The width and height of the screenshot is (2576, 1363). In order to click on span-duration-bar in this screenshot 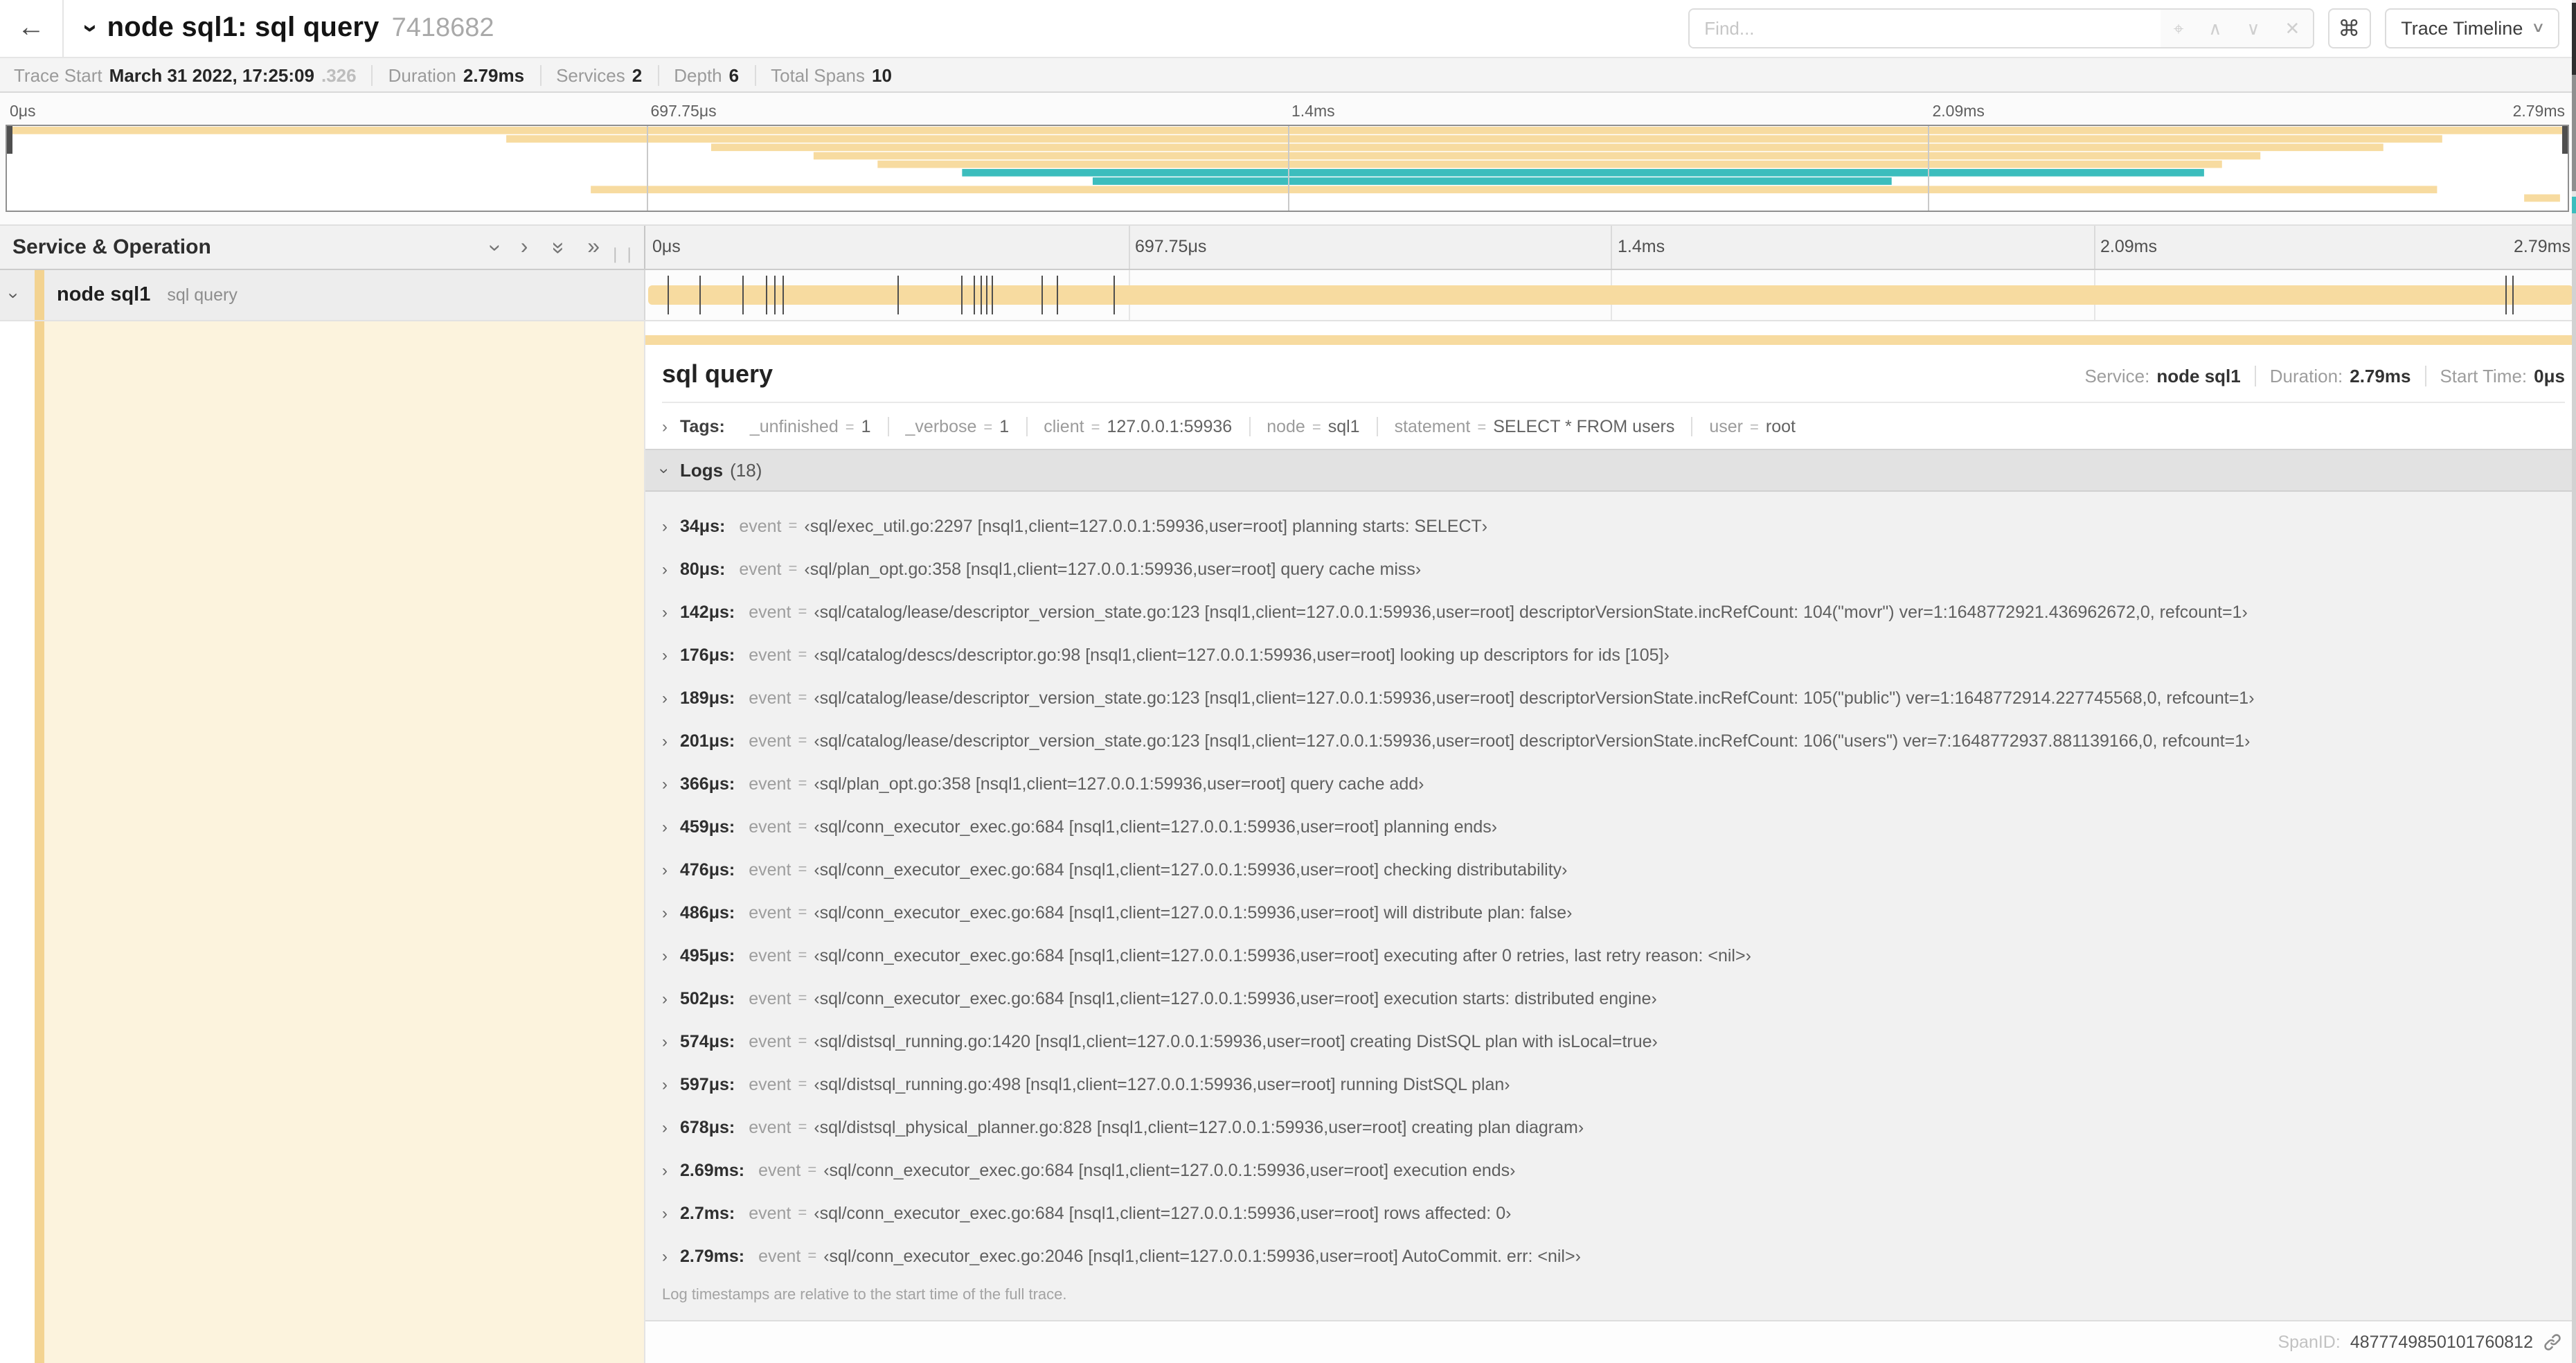, I will do `click(1611, 295)`.